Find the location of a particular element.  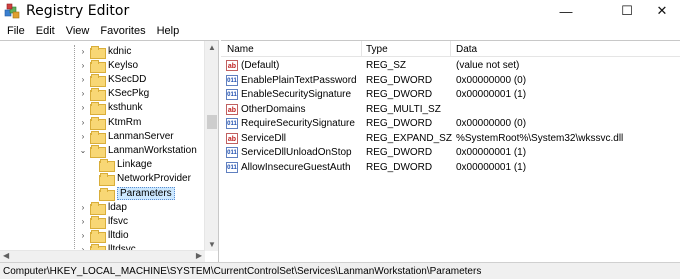

scroll-up-icon: ▲ is located at coordinates (212, 47).